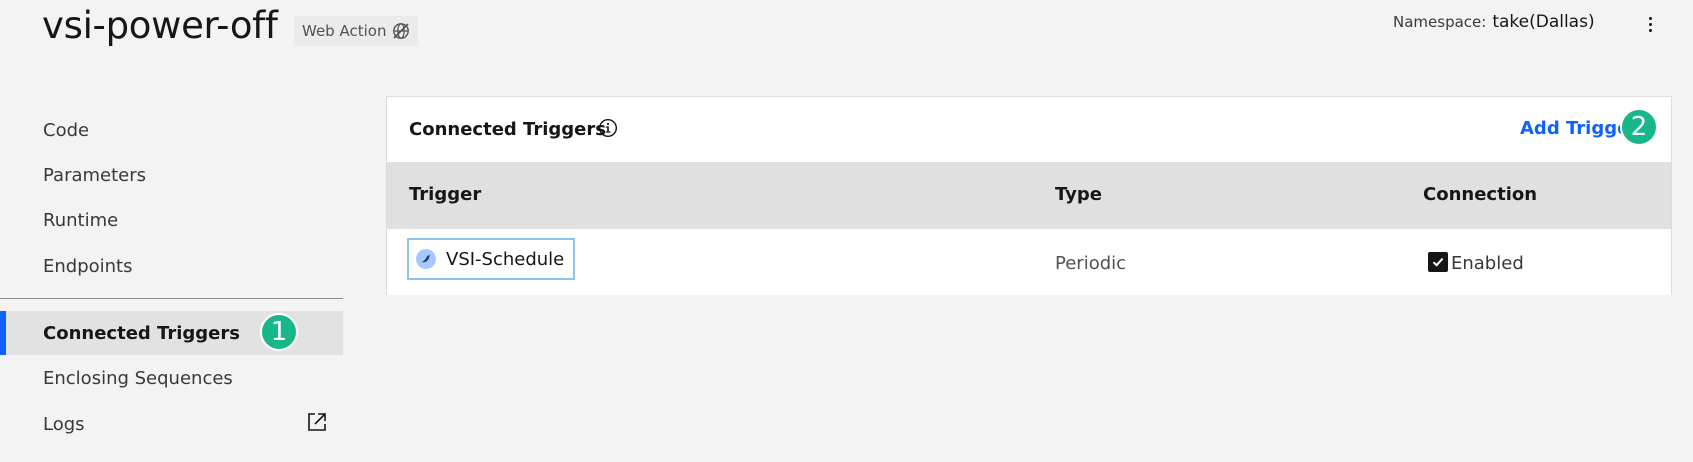  What do you see at coordinates (171, 378) in the screenshot?
I see `sidebar-item-enclosing-sequences: Enclosing Sequences` at bounding box center [171, 378].